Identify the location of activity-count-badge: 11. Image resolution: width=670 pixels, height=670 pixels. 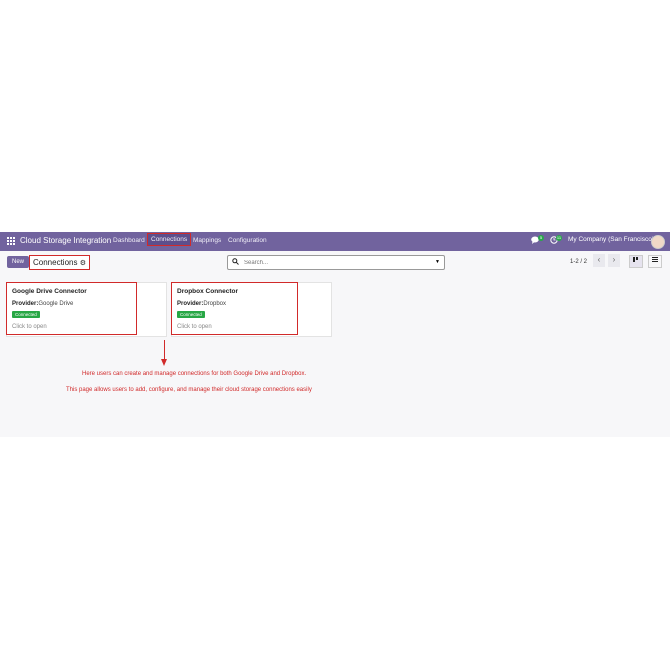
(559, 238).